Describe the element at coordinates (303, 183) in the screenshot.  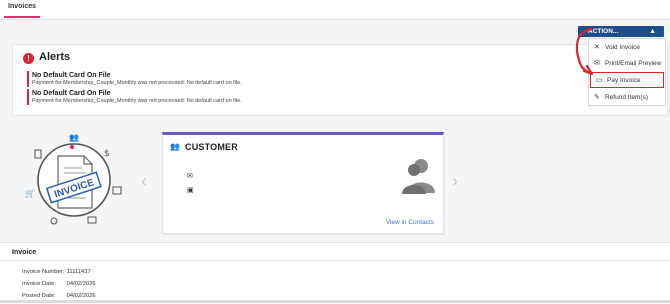
I see `customer-card: 👥 CUSTOMER ✉ ▣ View in Contacts` at that location.